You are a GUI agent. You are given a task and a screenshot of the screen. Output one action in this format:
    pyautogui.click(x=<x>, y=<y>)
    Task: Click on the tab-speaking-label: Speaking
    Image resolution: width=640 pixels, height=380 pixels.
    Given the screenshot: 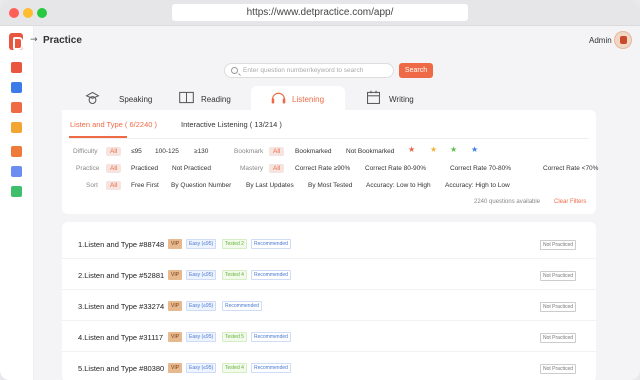 What is the action you would take?
    pyautogui.click(x=136, y=99)
    